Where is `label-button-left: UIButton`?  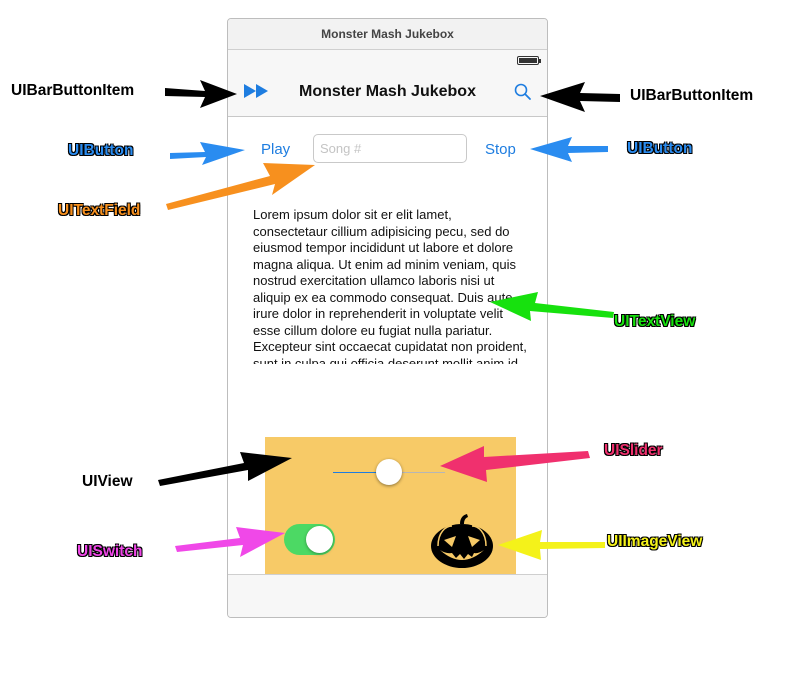 label-button-left: UIButton is located at coordinates (101, 150).